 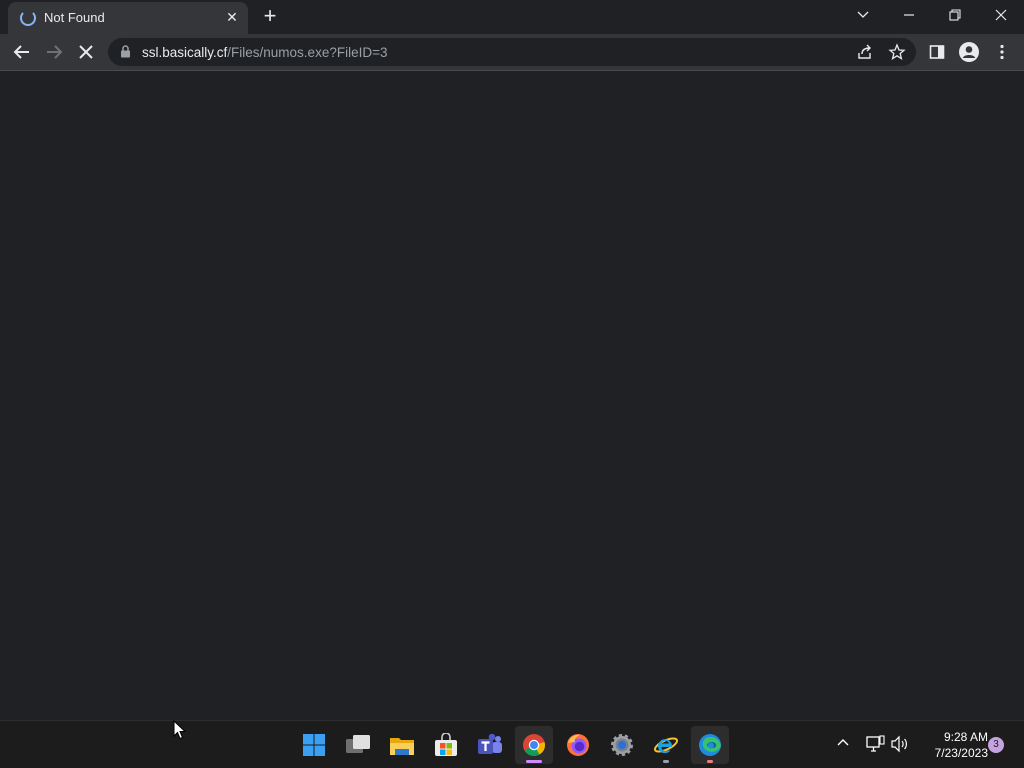 I want to click on task-view-icon, so click(x=358, y=744).